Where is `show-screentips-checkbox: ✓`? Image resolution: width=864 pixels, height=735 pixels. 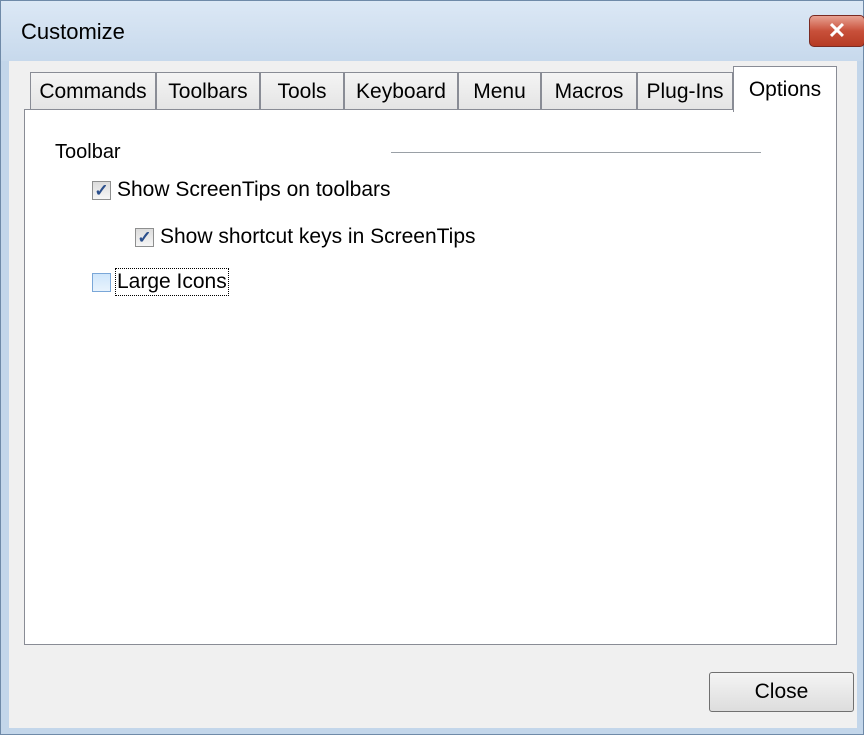
show-screentips-checkbox: ✓ is located at coordinates (101, 190).